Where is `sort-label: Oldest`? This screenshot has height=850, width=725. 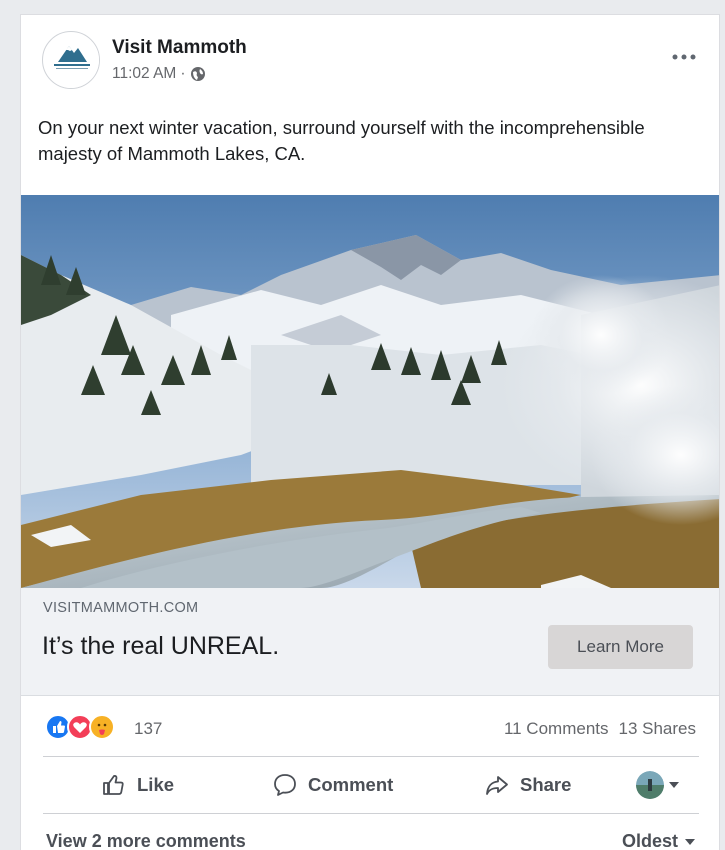 sort-label: Oldest is located at coordinates (649, 840).